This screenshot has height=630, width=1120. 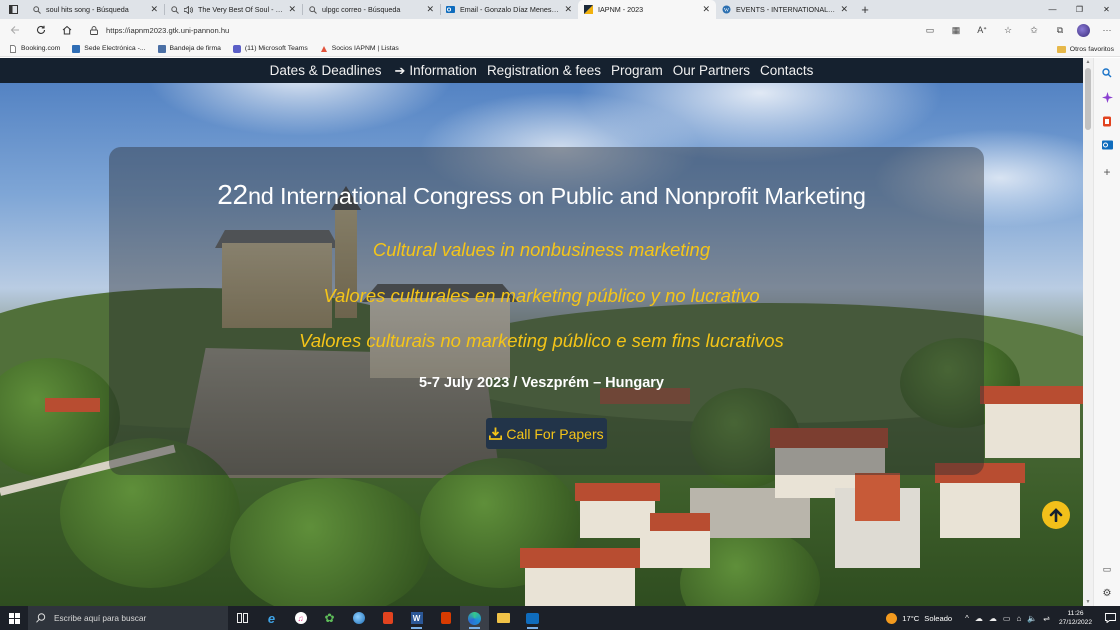 I want to click on minimize-icon: —, so click(x=1052, y=9).